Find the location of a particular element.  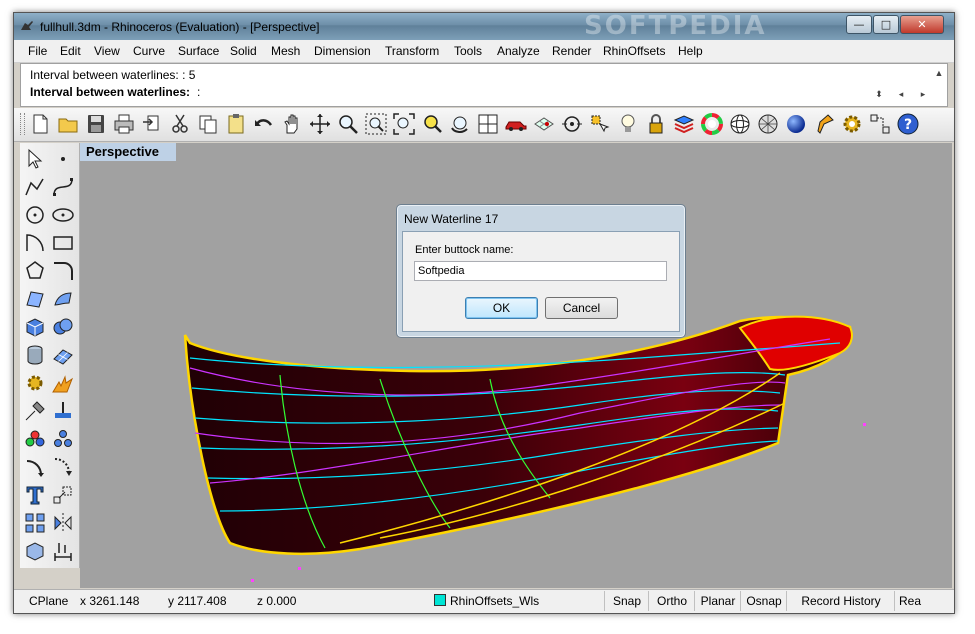

menu-mesh: Mesh is located at coordinates (285, 51).